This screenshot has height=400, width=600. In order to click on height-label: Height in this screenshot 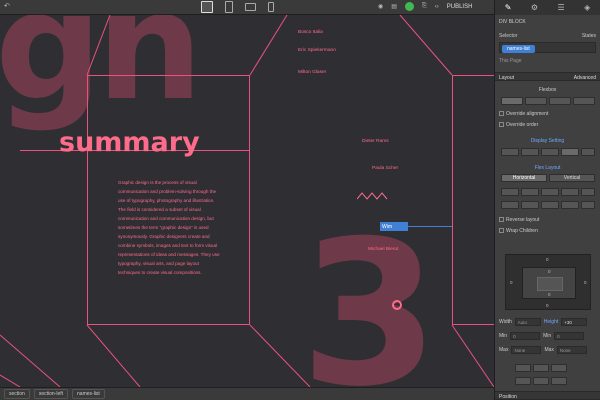, I will do `click(551, 322)`.